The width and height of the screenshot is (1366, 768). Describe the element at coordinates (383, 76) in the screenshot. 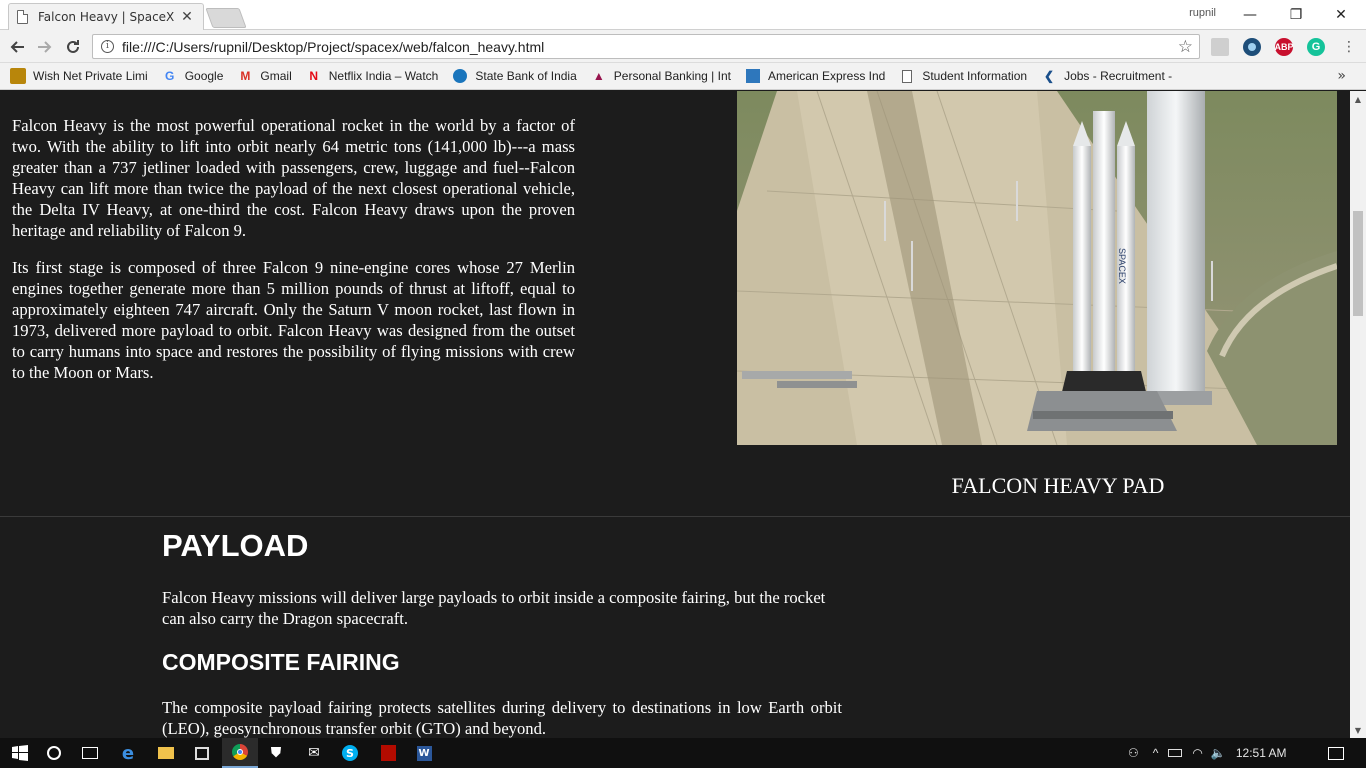

I see `bookmark-label: Netflix India – Watch` at that location.